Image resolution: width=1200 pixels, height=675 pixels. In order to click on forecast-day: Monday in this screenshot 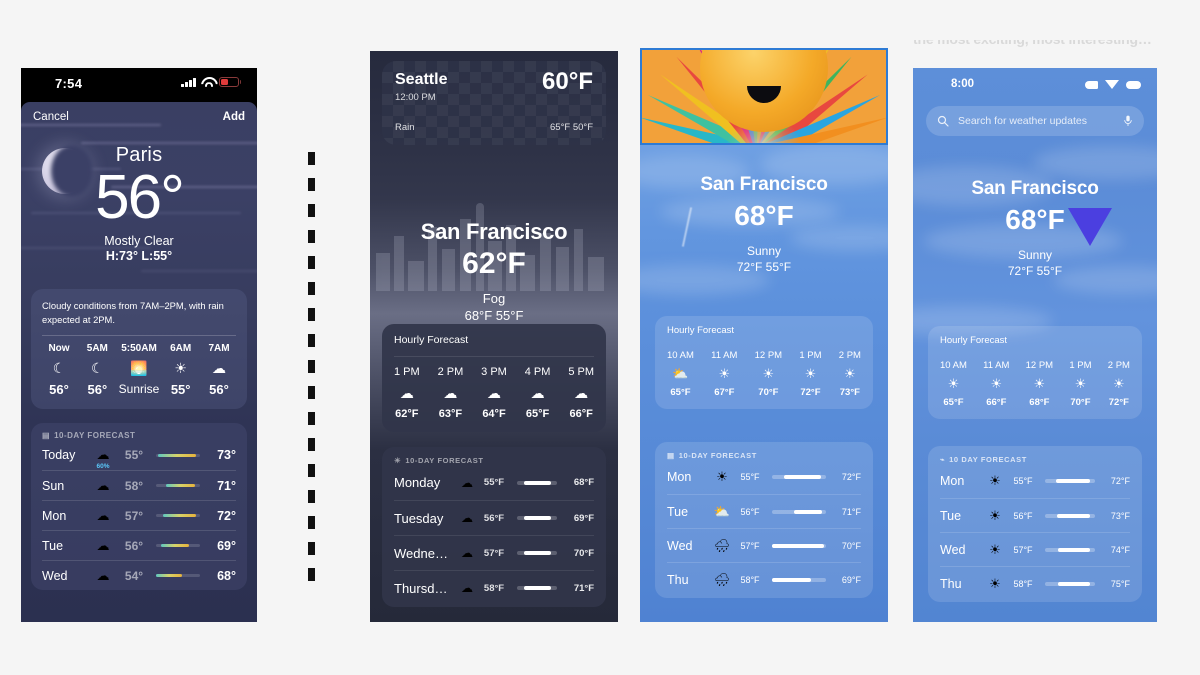, I will do `click(417, 482)`.